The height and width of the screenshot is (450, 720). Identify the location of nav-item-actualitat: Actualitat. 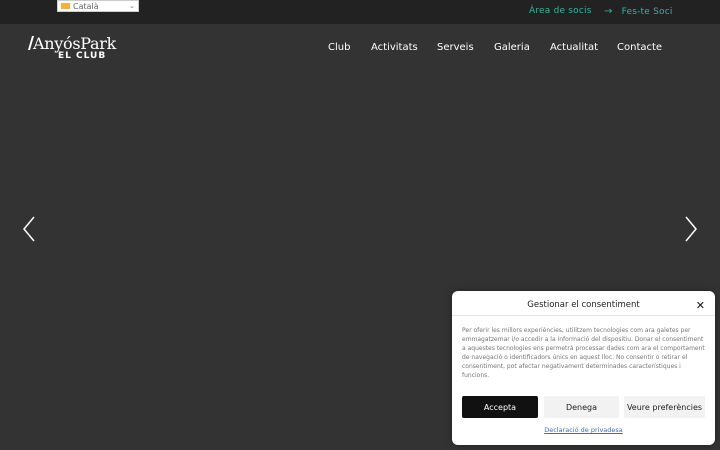
(574, 47).